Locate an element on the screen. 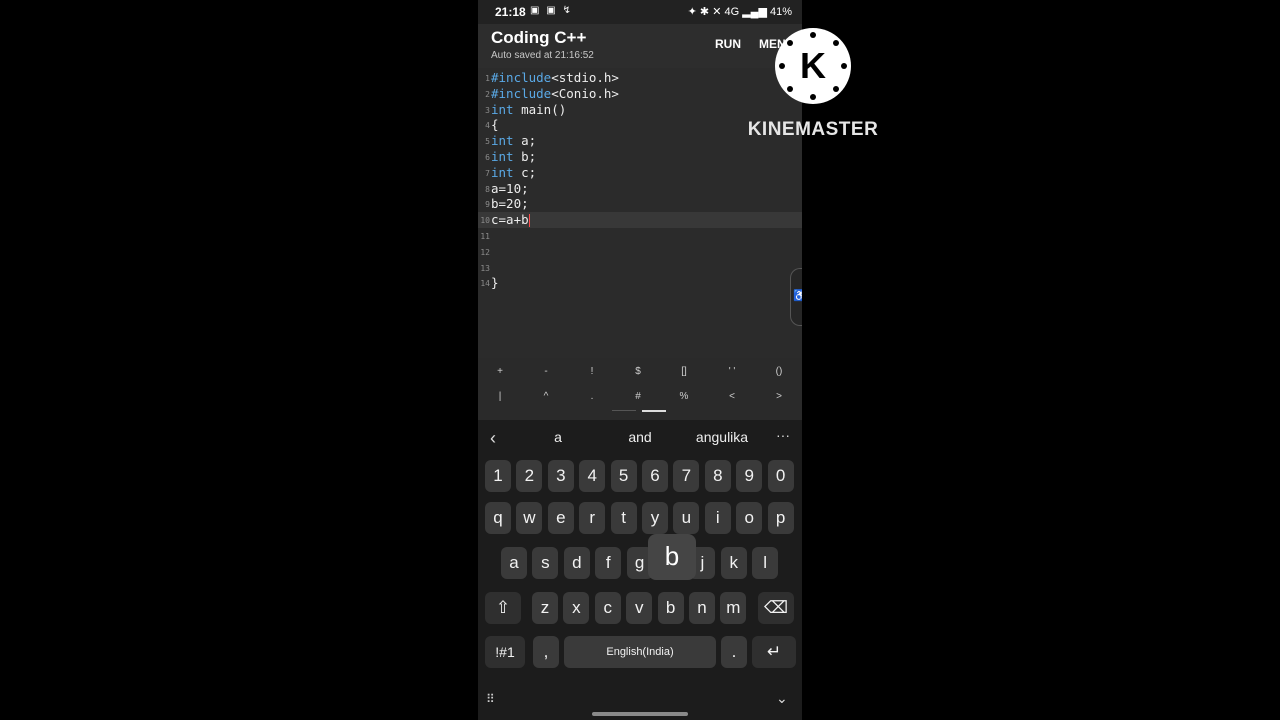  code-rest: c=a+b is located at coordinates (510, 220).